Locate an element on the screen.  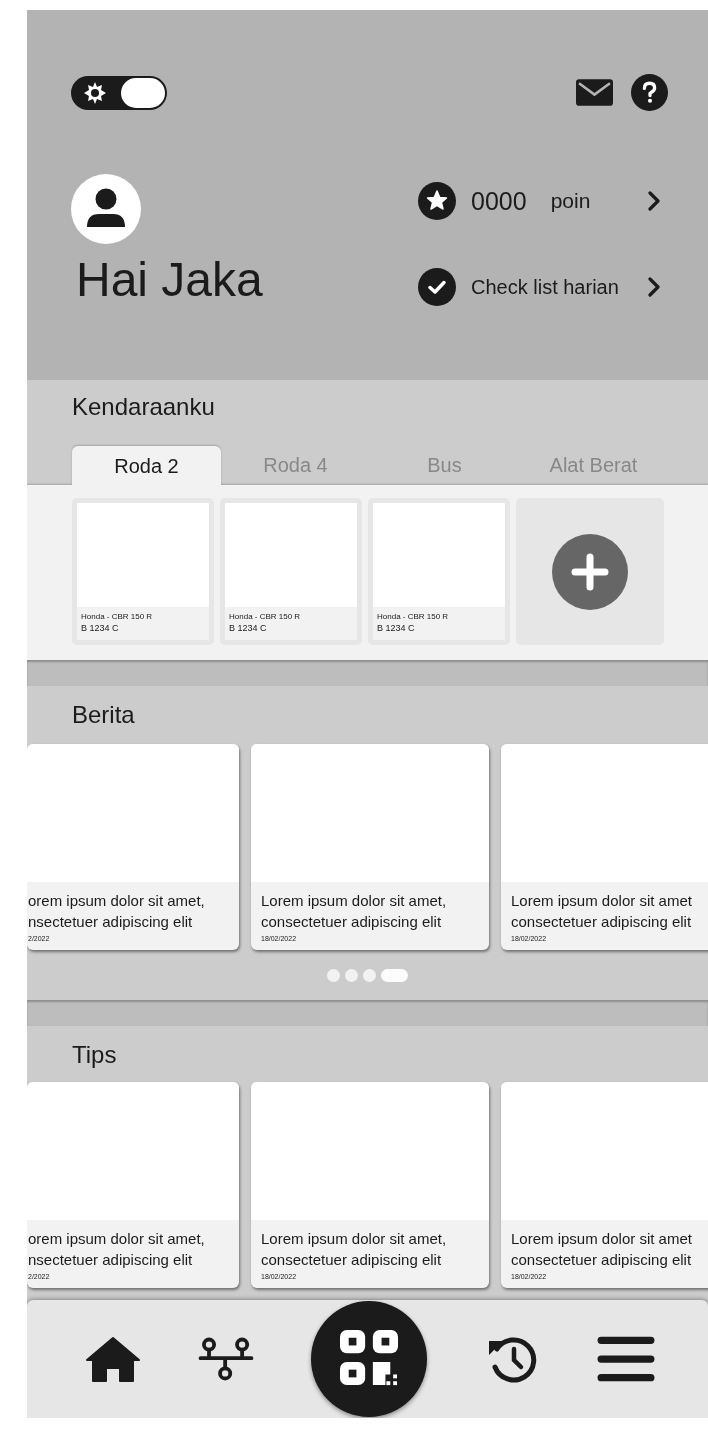
qr-code-icon is located at coordinates (369, 1359).